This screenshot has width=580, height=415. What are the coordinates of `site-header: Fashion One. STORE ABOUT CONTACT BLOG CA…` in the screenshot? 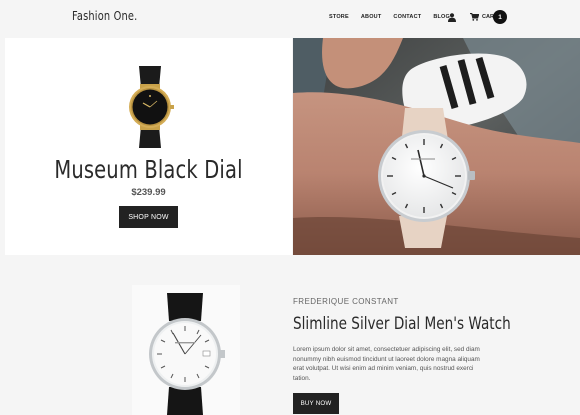 It's located at (290, 19).